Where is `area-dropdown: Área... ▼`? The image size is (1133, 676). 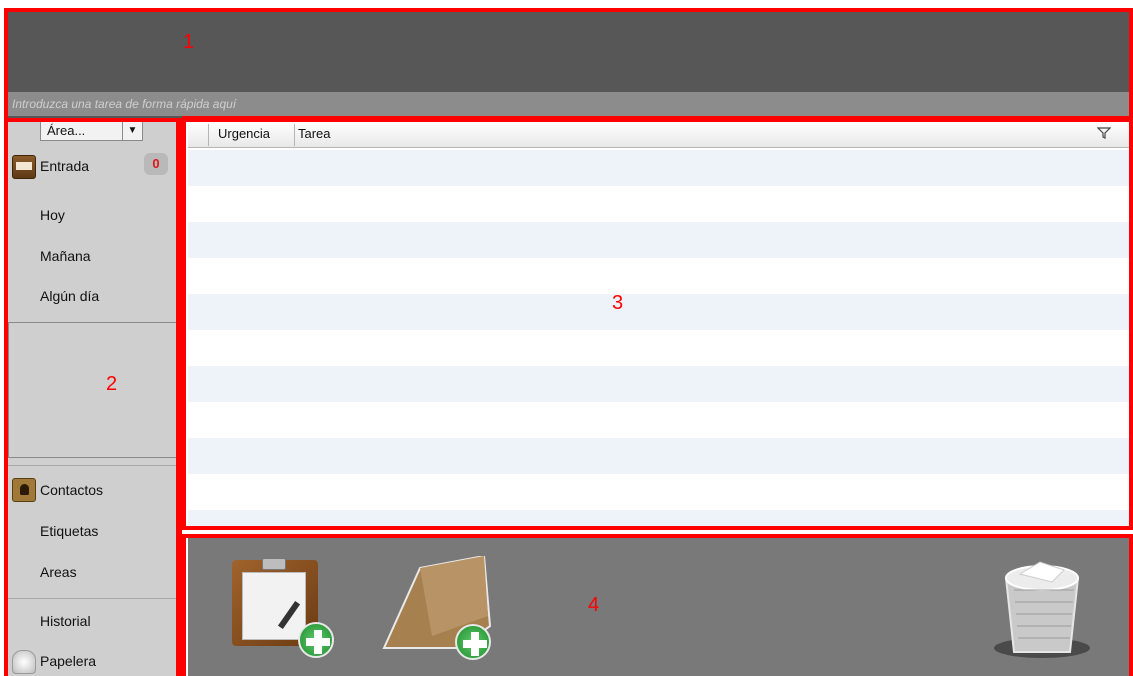 area-dropdown: Área... ▼ is located at coordinates (91, 131).